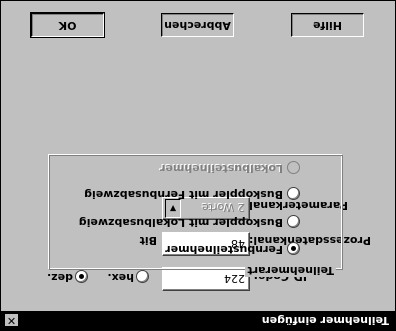 This screenshot has width=396, height=331. What do you see at coordinates (221, 168) in the screenshot?
I see `radio-local-participant-label: Lokalbusteilnehmer` at bounding box center [221, 168].